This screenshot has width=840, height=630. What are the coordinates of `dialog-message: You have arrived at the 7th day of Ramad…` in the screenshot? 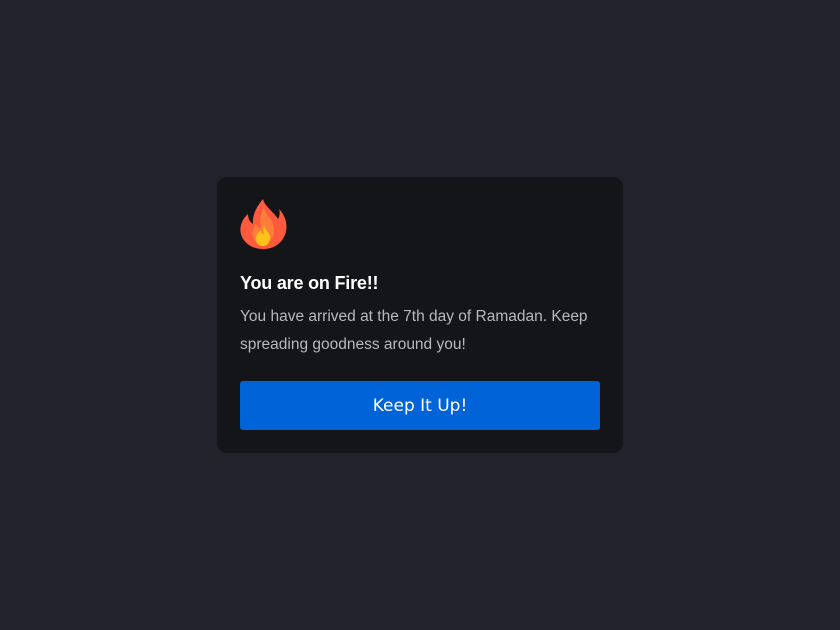 It's located at (414, 330).